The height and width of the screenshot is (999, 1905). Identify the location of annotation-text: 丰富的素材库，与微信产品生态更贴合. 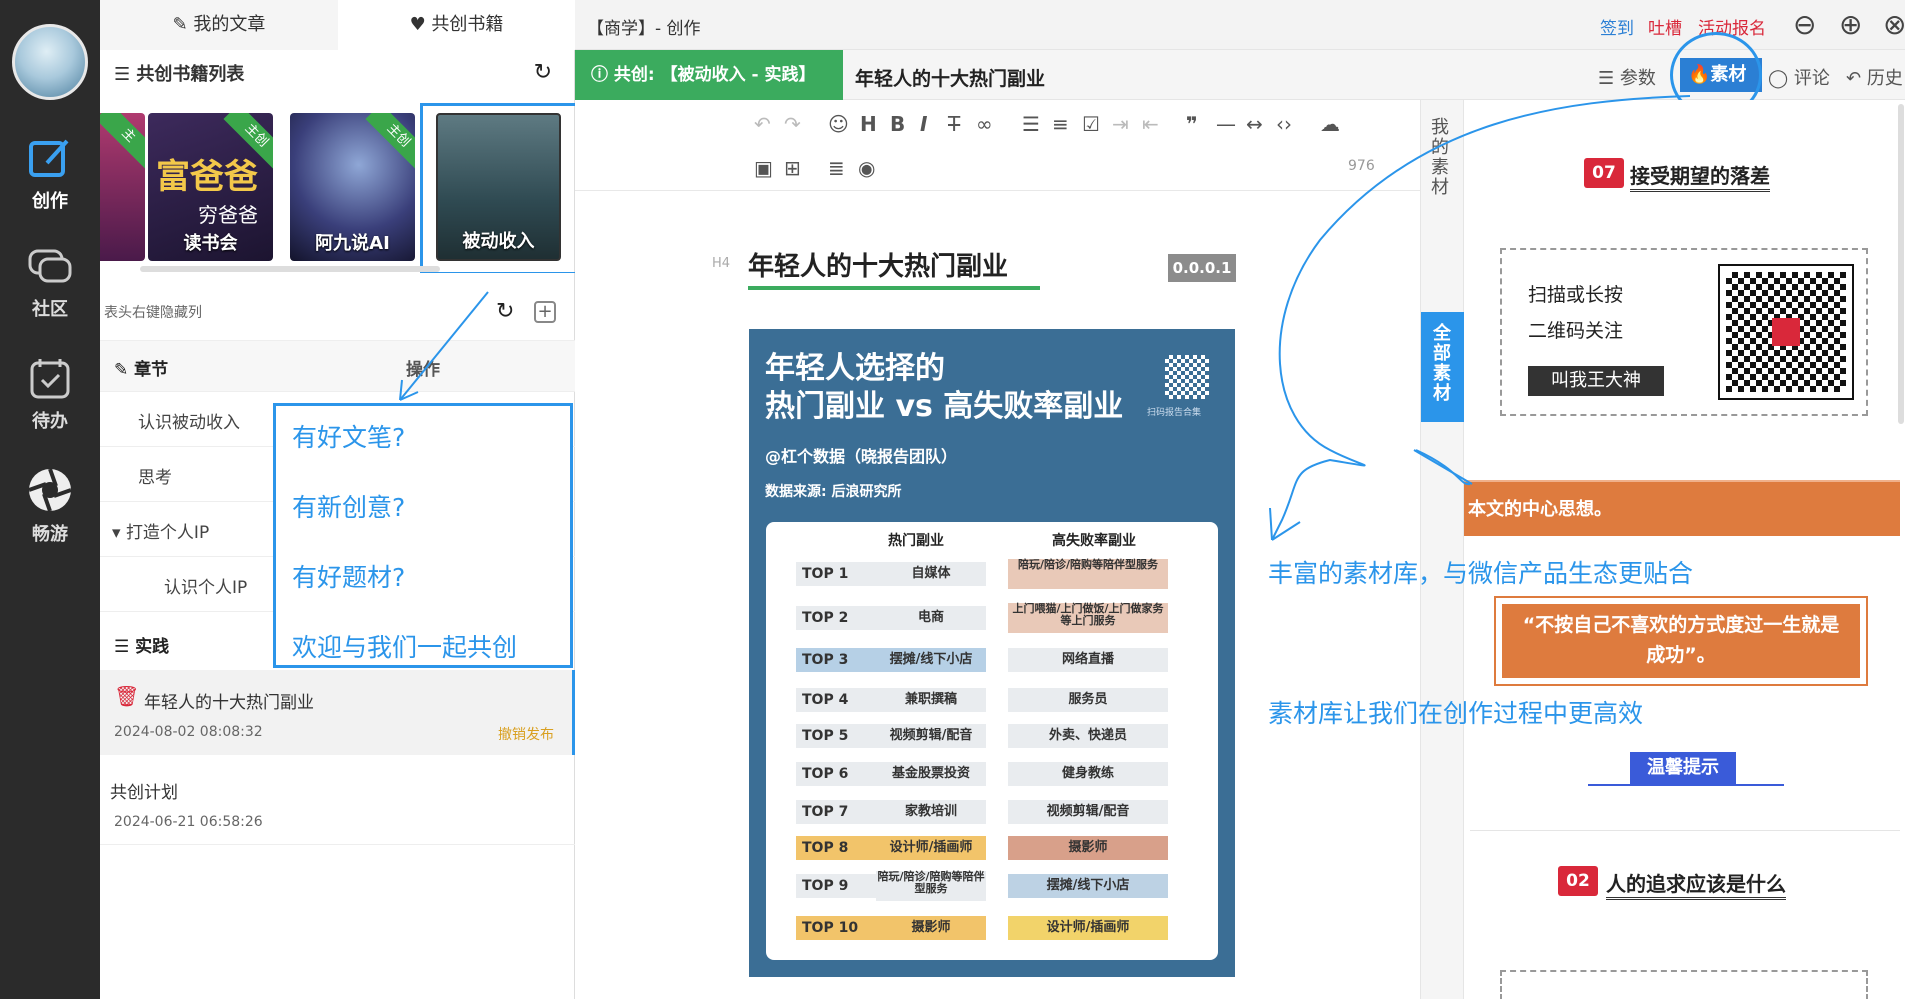
(1481, 573).